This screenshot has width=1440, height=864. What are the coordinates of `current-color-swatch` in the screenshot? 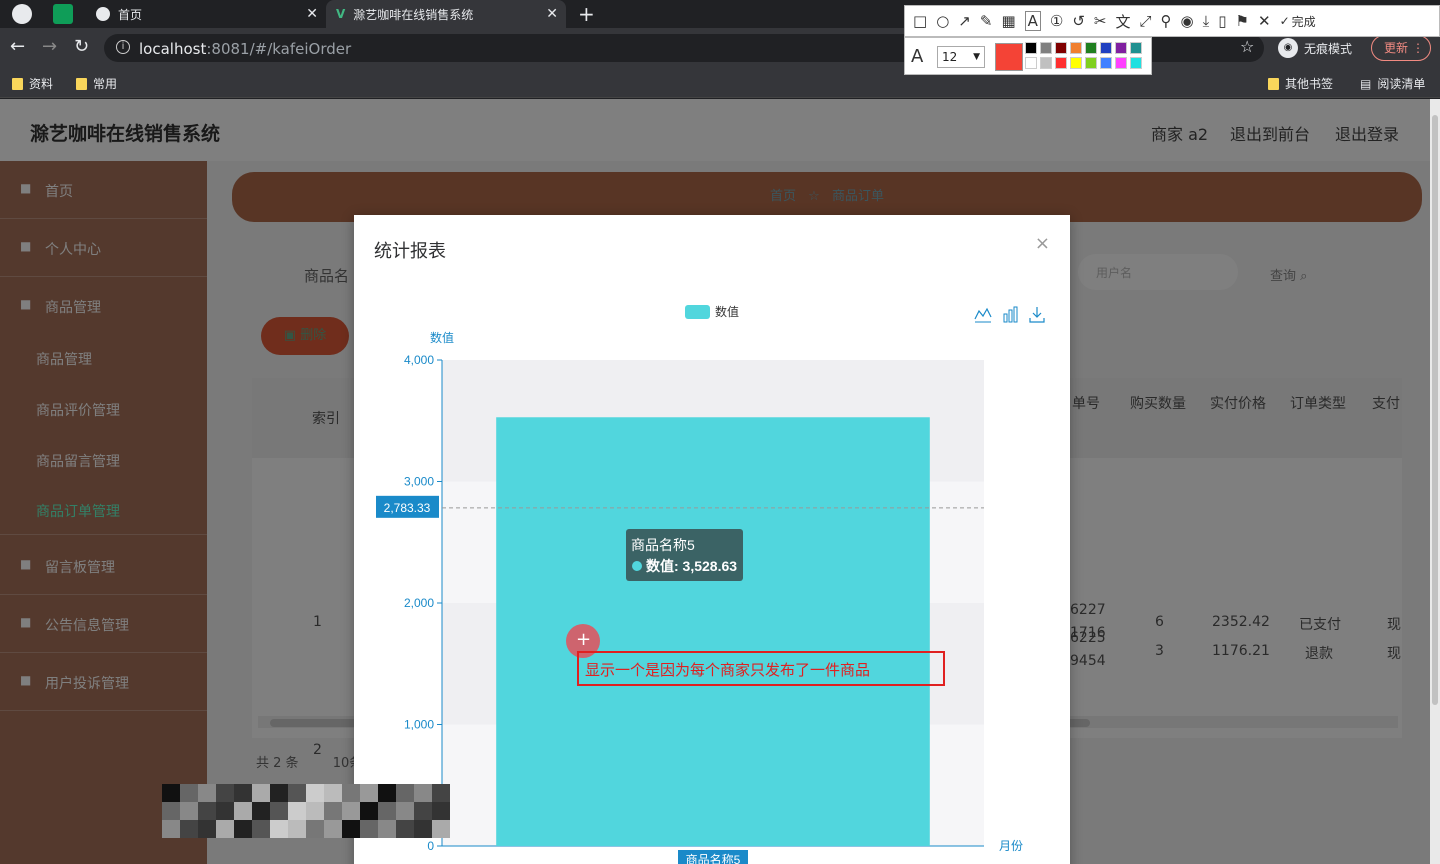 It's located at (1009, 57).